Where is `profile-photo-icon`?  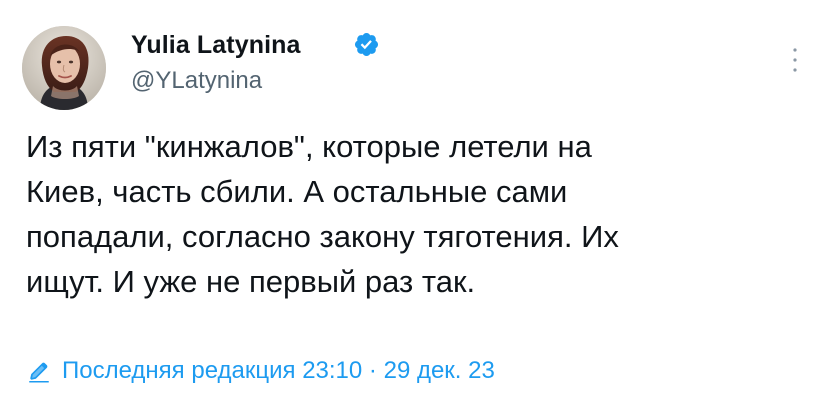 profile-photo-icon is located at coordinates (64, 68).